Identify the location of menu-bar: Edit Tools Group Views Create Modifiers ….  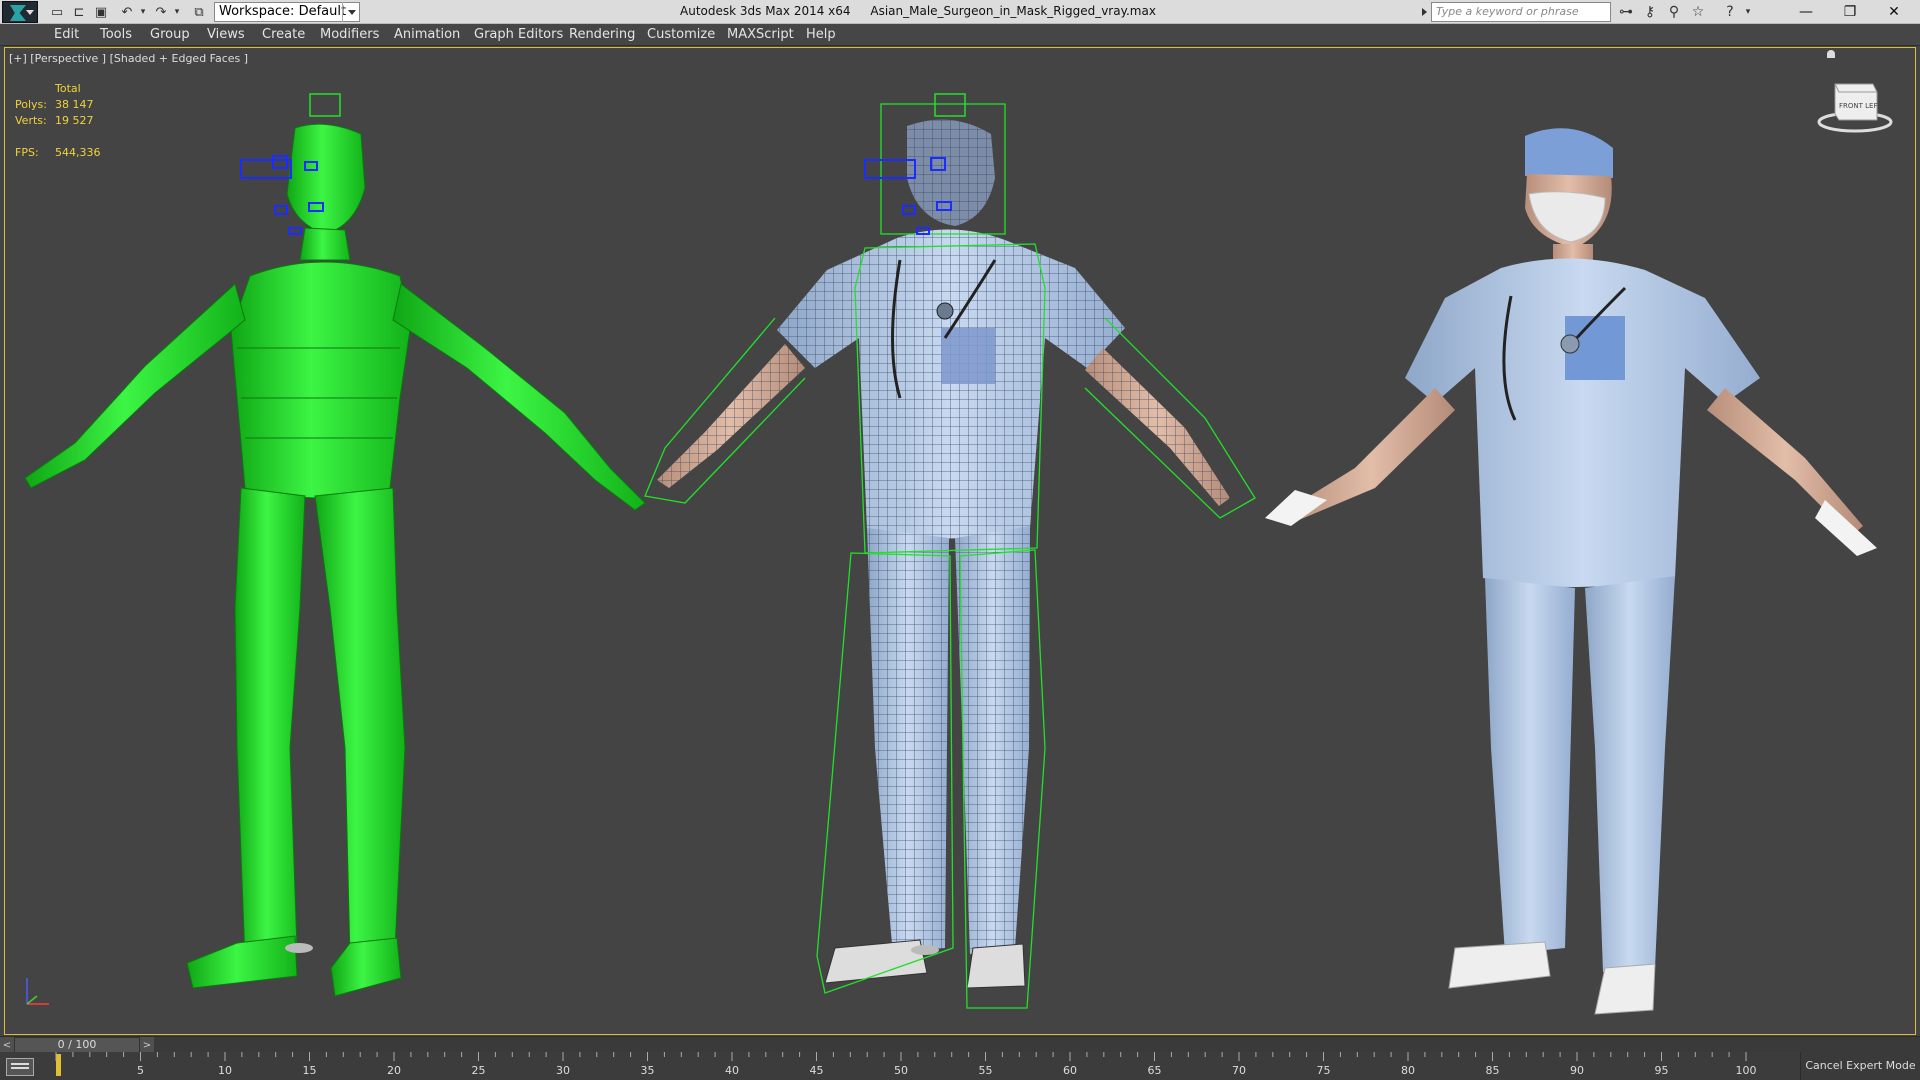
(960, 35).